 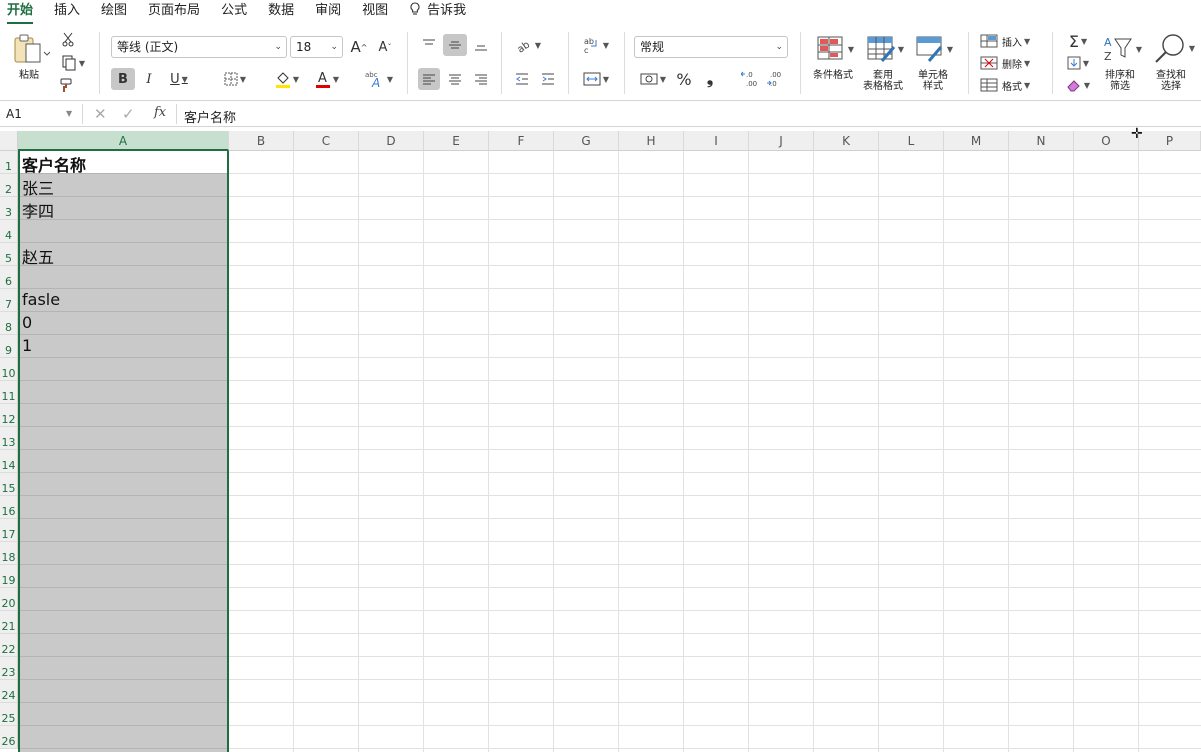 What do you see at coordinates (38, 187) in the screenshot?
I see `cell-A2: 张三` at bounding box center [38, 187].